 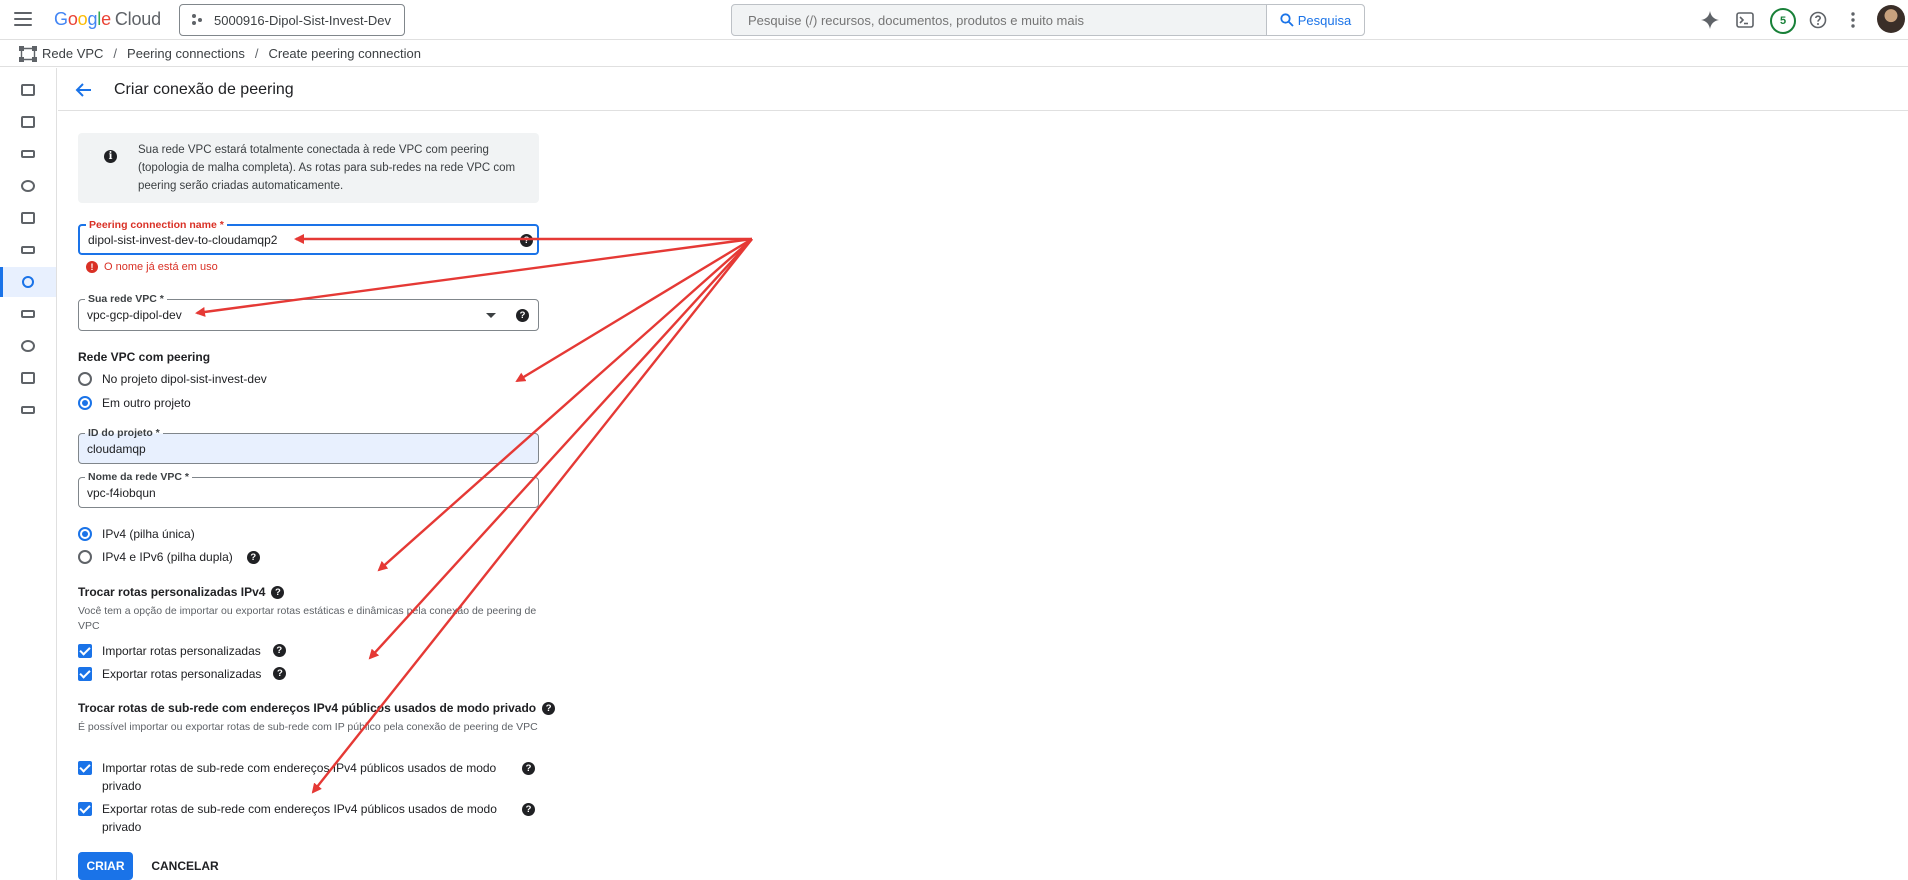 I want to click on custom-routes-title-text: Trocar rotas personalizadas IPv4, so click(x=172, y=592).